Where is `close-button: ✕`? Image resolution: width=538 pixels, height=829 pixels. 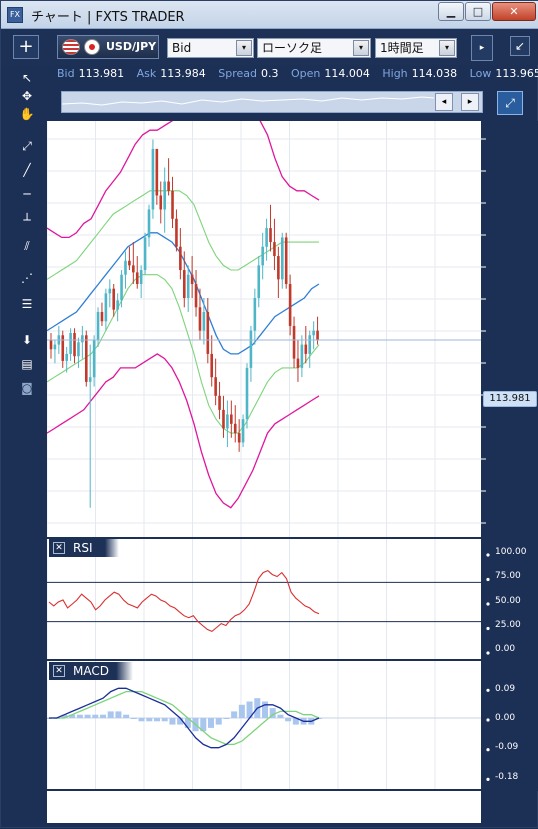
close-button: ✕ is located at coordinates (514, 11).